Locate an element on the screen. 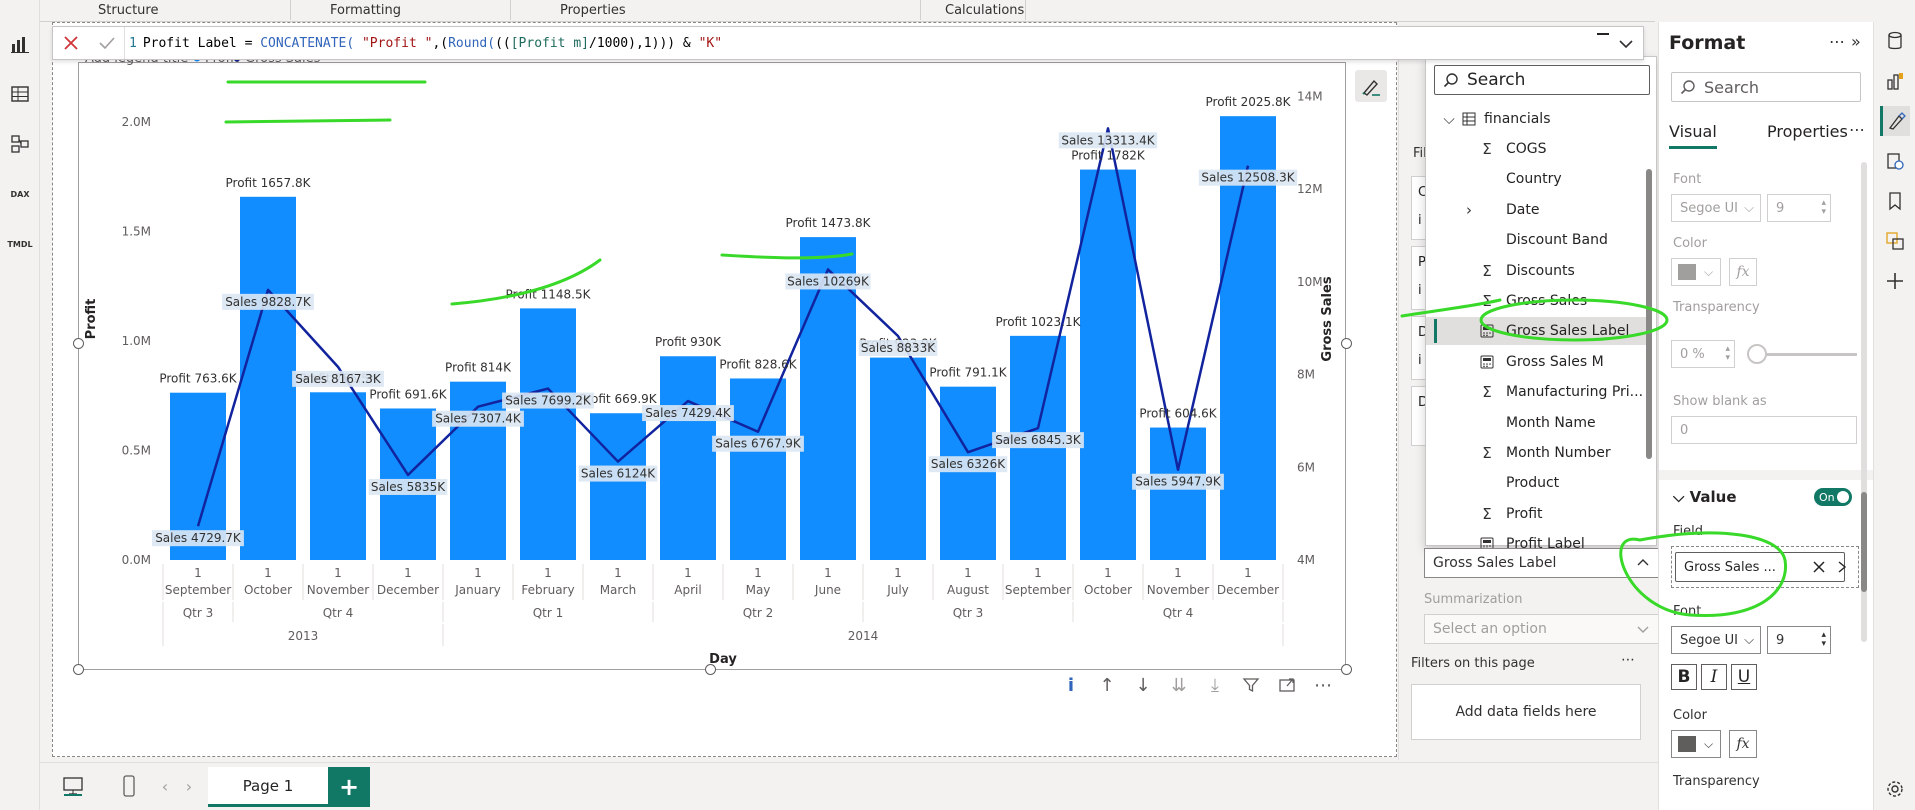  mobile-layout-icon is located at coordinates (129, 786).